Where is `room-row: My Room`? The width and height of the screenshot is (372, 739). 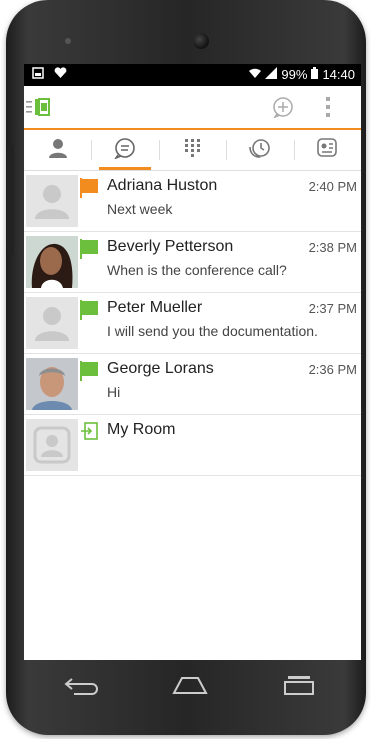 room-row: My Room is located at coordinates (192, 445).